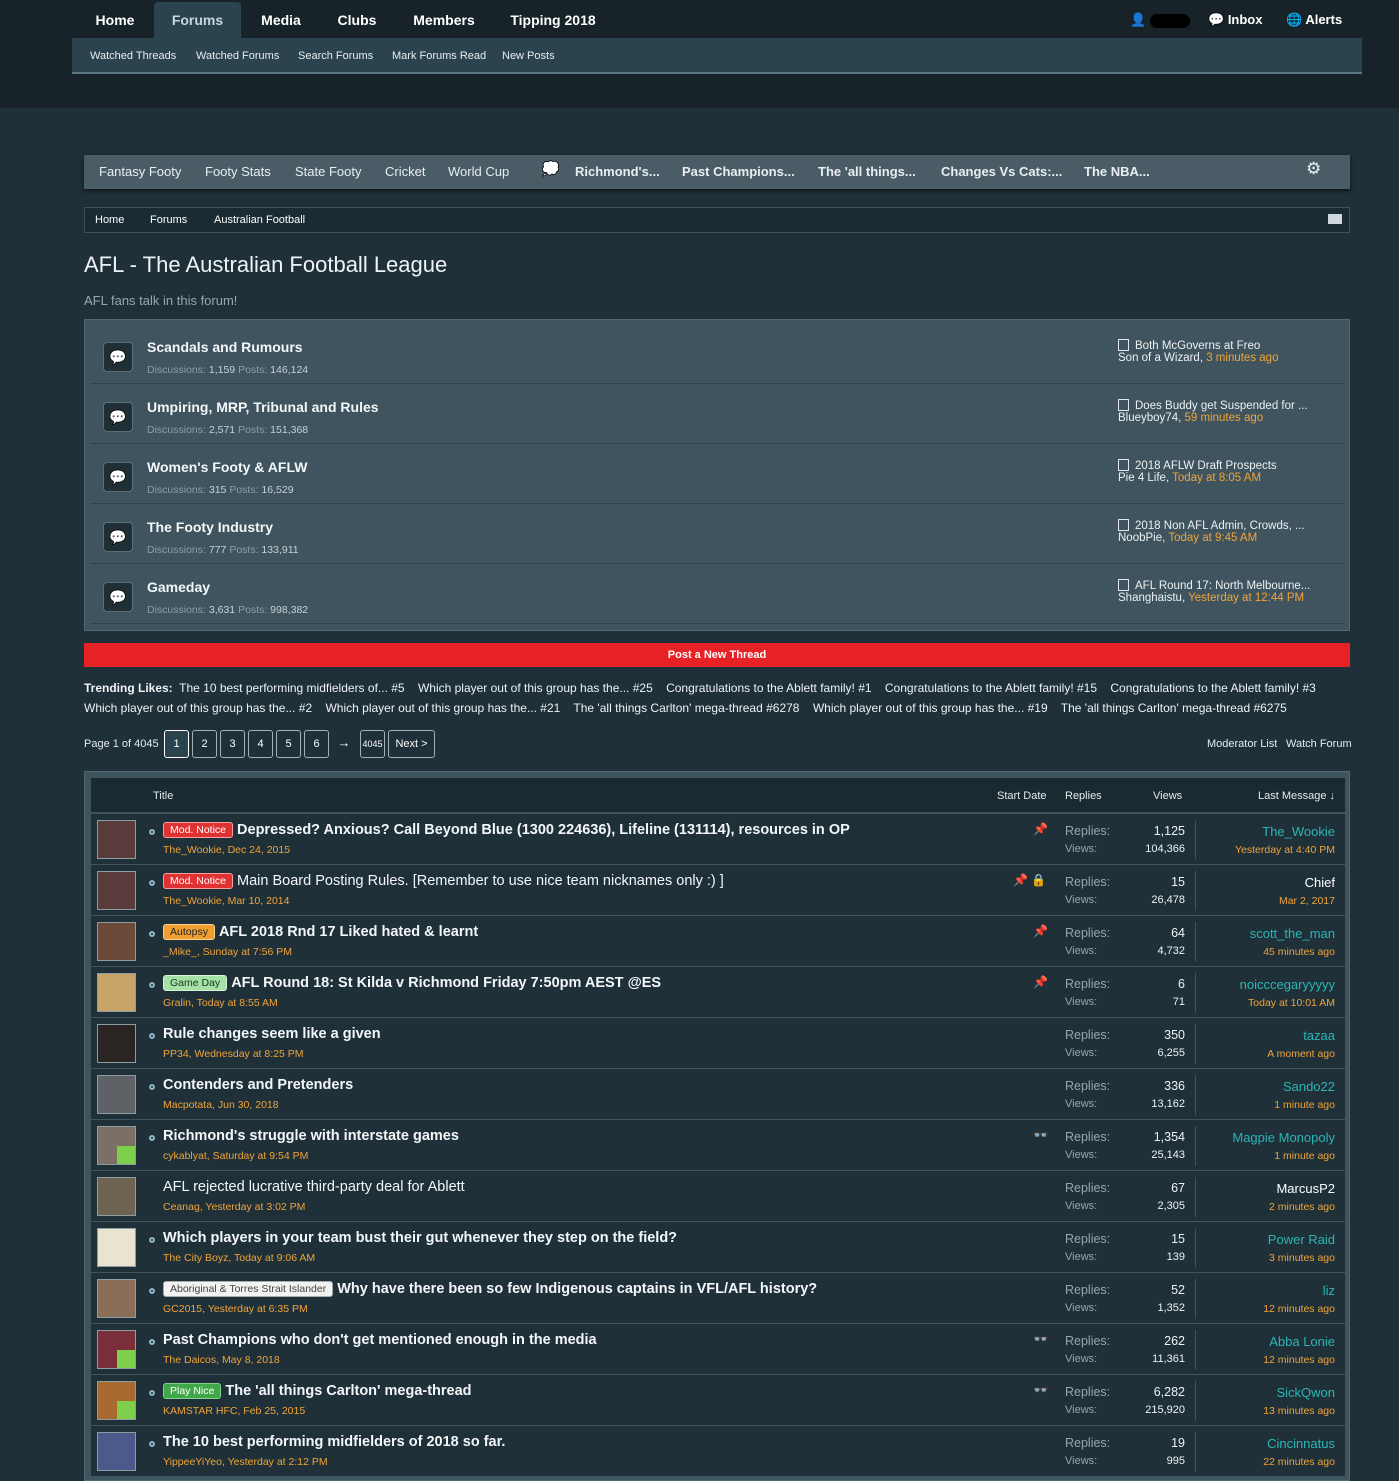  What do you see at coordinates (1301, 1239) in the screenshot?
I see `last-poster: Power Raid` at bounding box center [1301, 1239].